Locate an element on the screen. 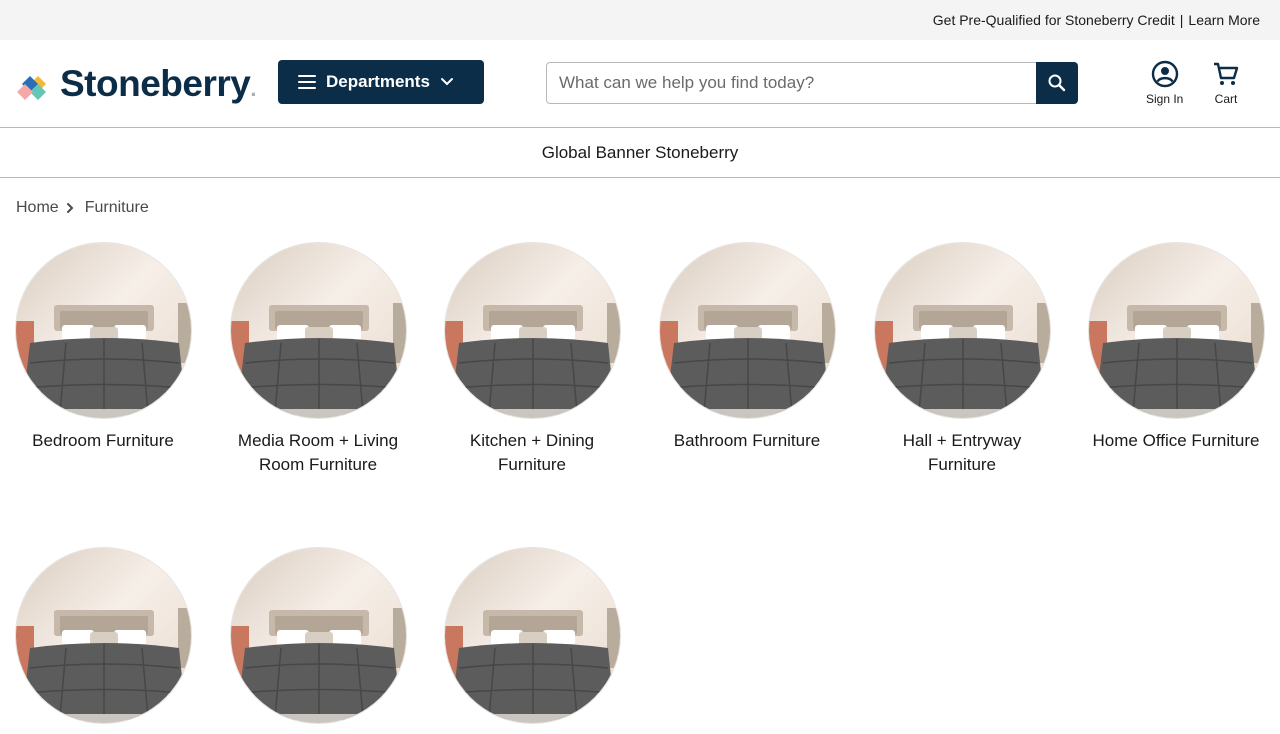 This screenshot has width=1280, height=734. sign-in-button: Sign In is located at coordinates (1164, 83).